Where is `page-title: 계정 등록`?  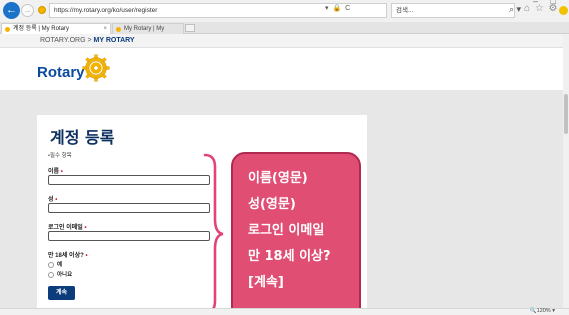
page-title: 계정 등록 is located at coordinates (82, 137).